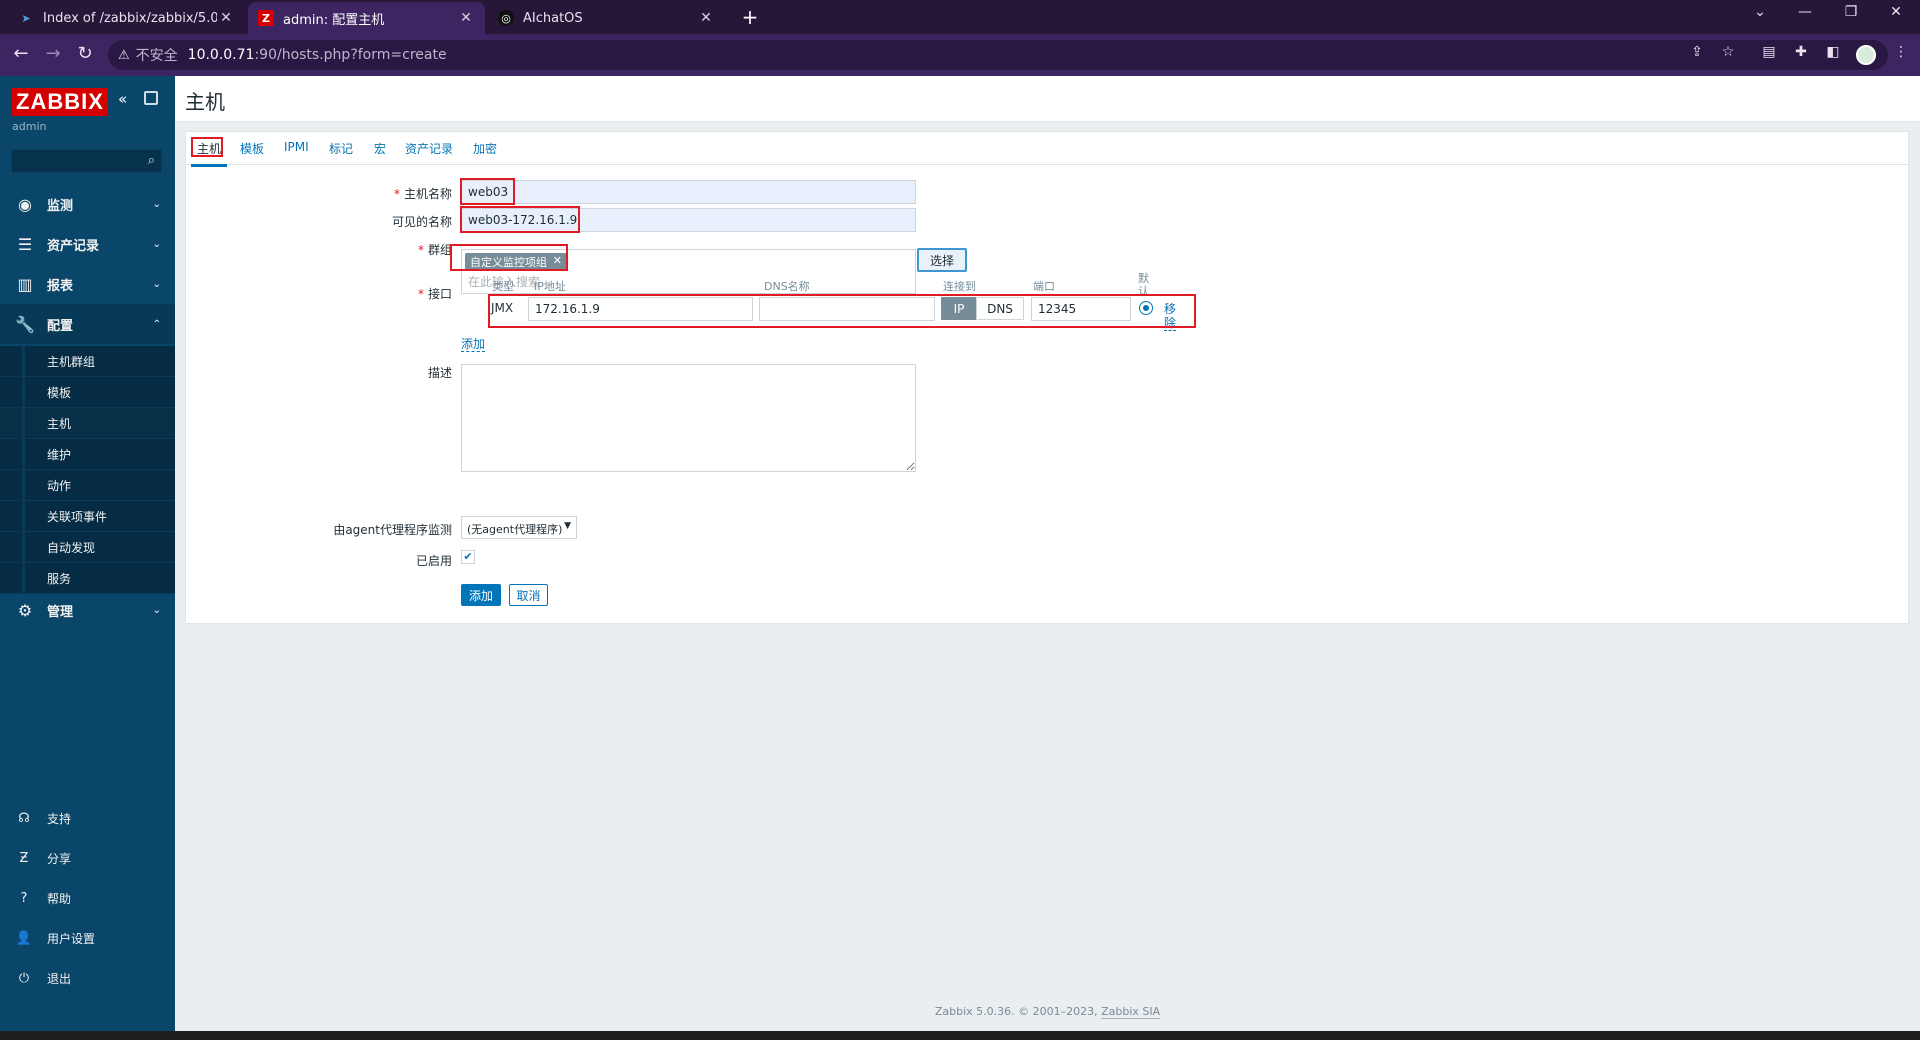 The width and height of the screenshot is (1920, 1040). What do you see at coordinates (87, 858) in the screenshot?
I see `footer-share: Ƶ 分享` at bounding box center [87, 858].